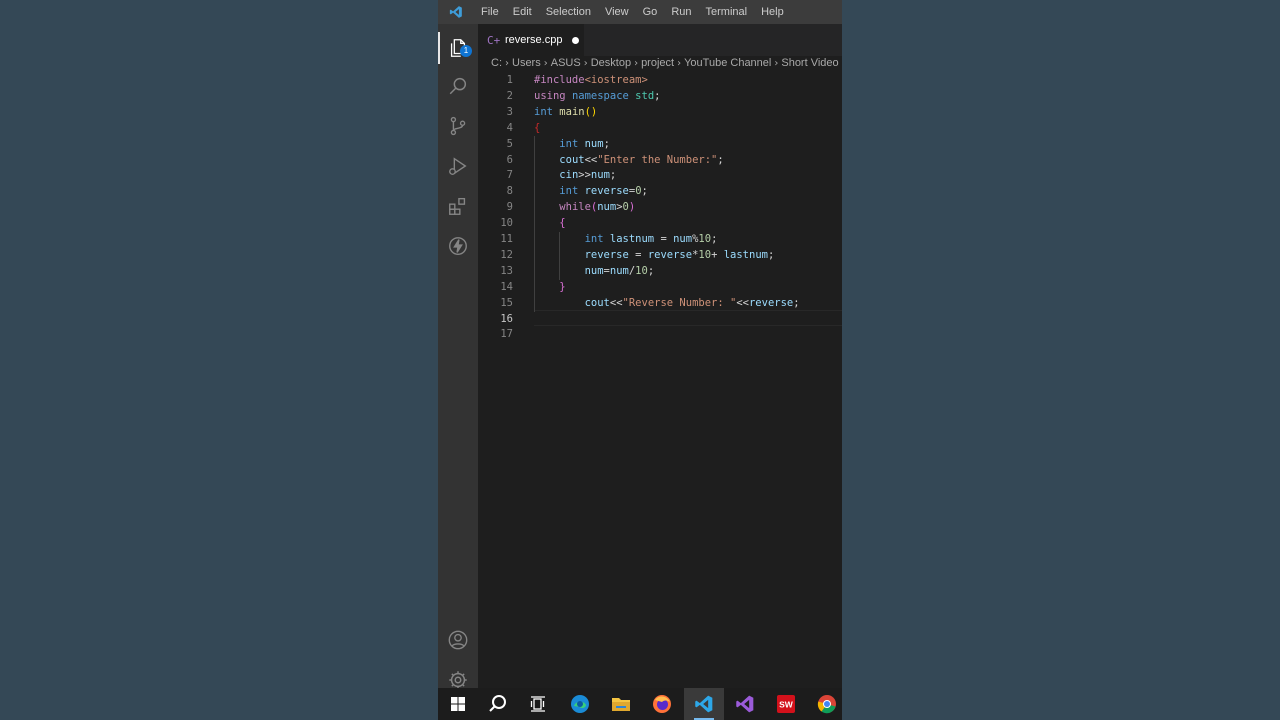 The width and height of the screenshot is (1280, 720). What do you see at coordinates (526, 63) in the screenshot?
I see `breadcrumb-users: Users` at bounding box center [526, 63].